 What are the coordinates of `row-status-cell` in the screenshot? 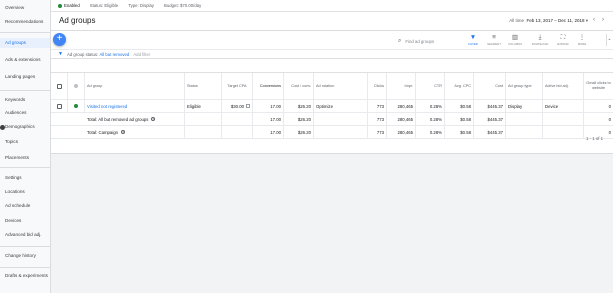 It's located at (76, 106).